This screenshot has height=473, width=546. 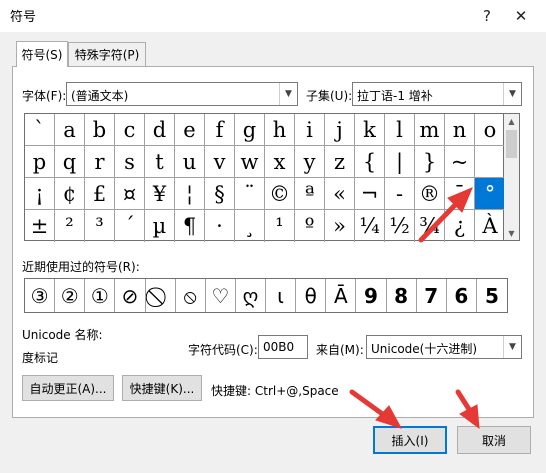 What do you see at coordinates (250, 162) in the screenshot?
I see `symbol-cell: w` at bounding box center [250, 162].